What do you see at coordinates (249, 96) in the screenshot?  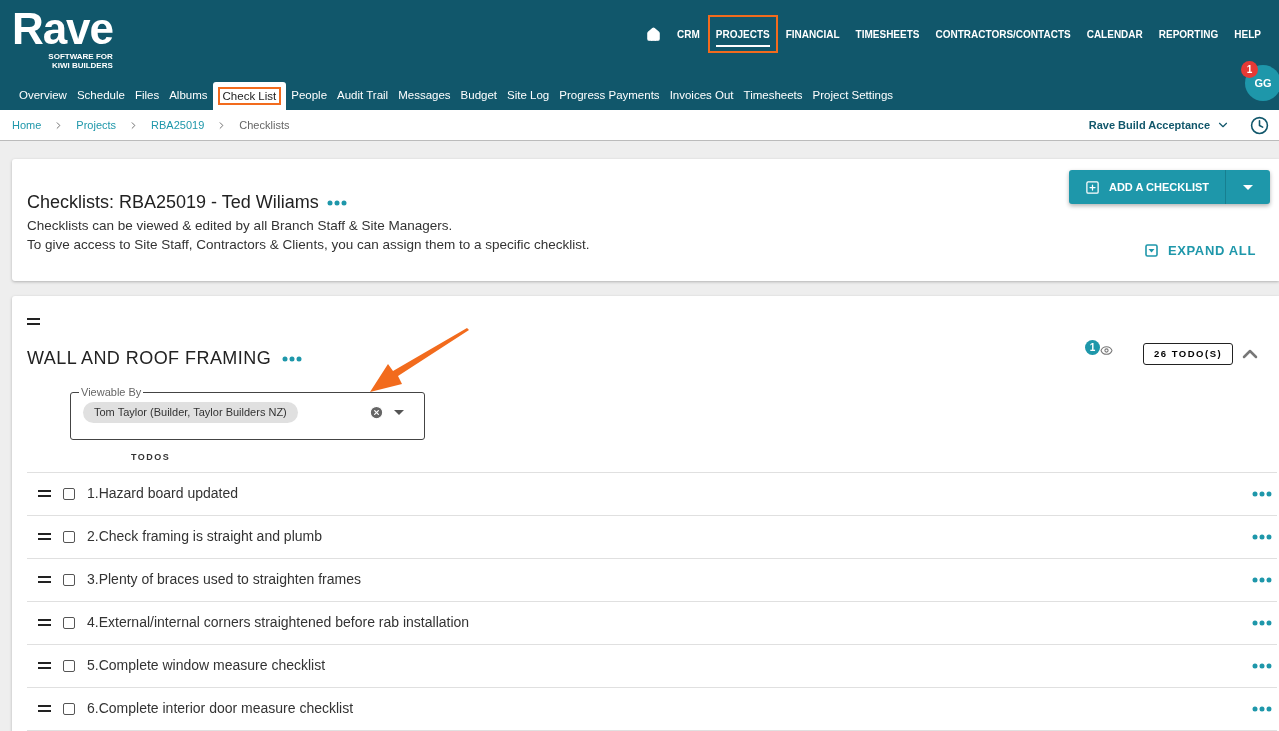 I see `sub-nav-tab: Check List` at bounding box center [249, 96].